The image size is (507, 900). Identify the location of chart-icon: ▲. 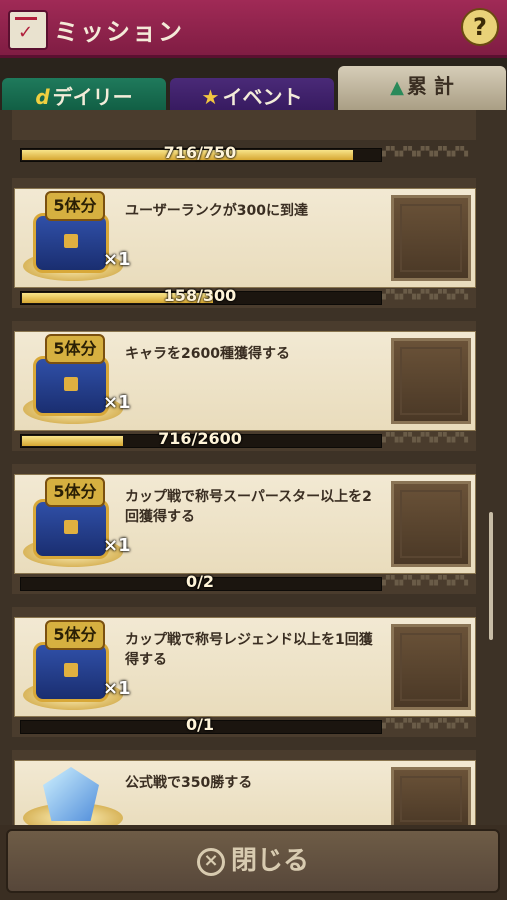
(397, 87).